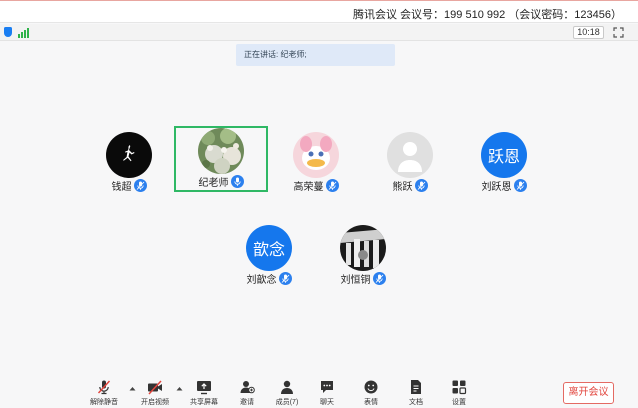 This screenshot has height=408, width=638. What do you see at coordinates (237, 181) in the screenshot?
I see `mic-speaking-icon` at bounding box center [237, 181].